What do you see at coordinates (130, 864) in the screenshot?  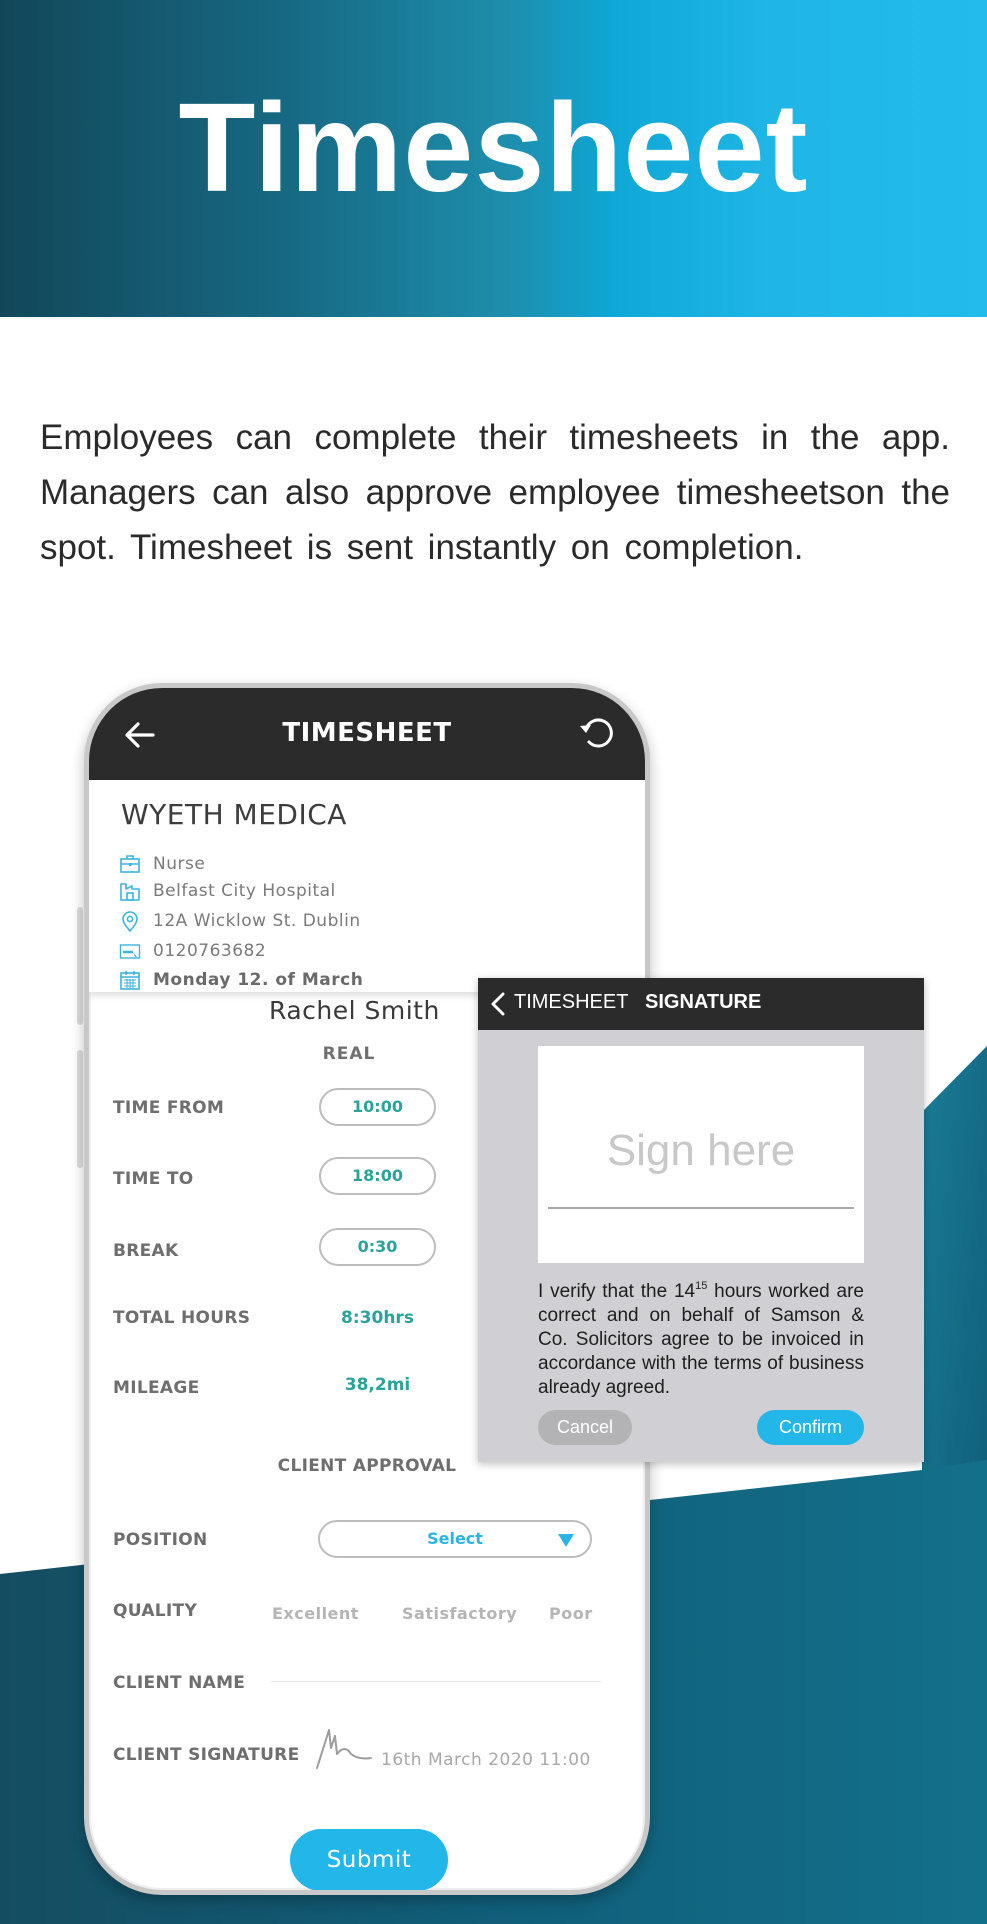 I see `briefcase-icon` at bounding box center [130, 864].